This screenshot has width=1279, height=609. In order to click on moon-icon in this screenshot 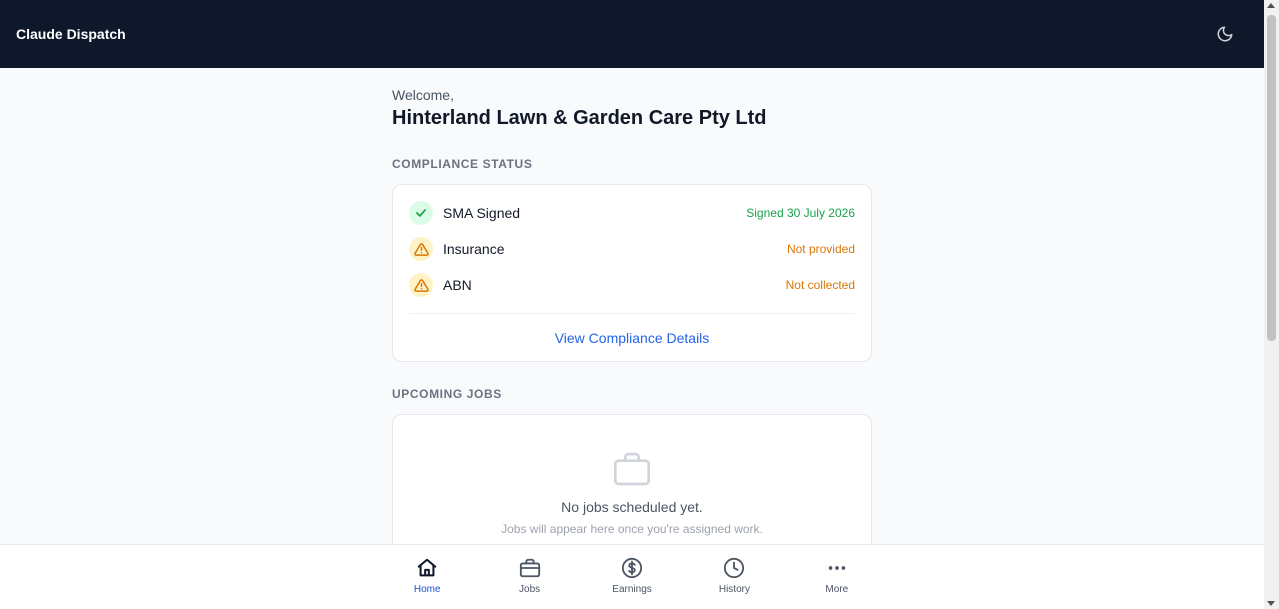, I will do `click(1225, 34)`.